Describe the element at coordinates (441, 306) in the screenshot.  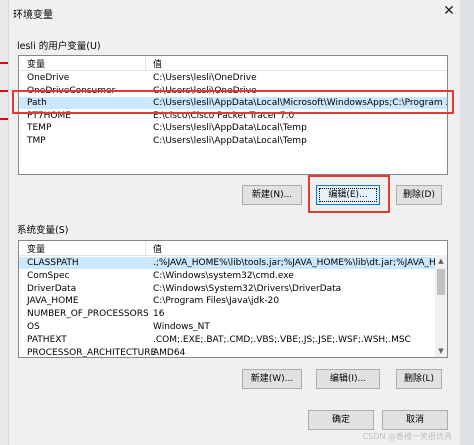
I see `system-variables-scrollbar: ▲ ▼` at that location.